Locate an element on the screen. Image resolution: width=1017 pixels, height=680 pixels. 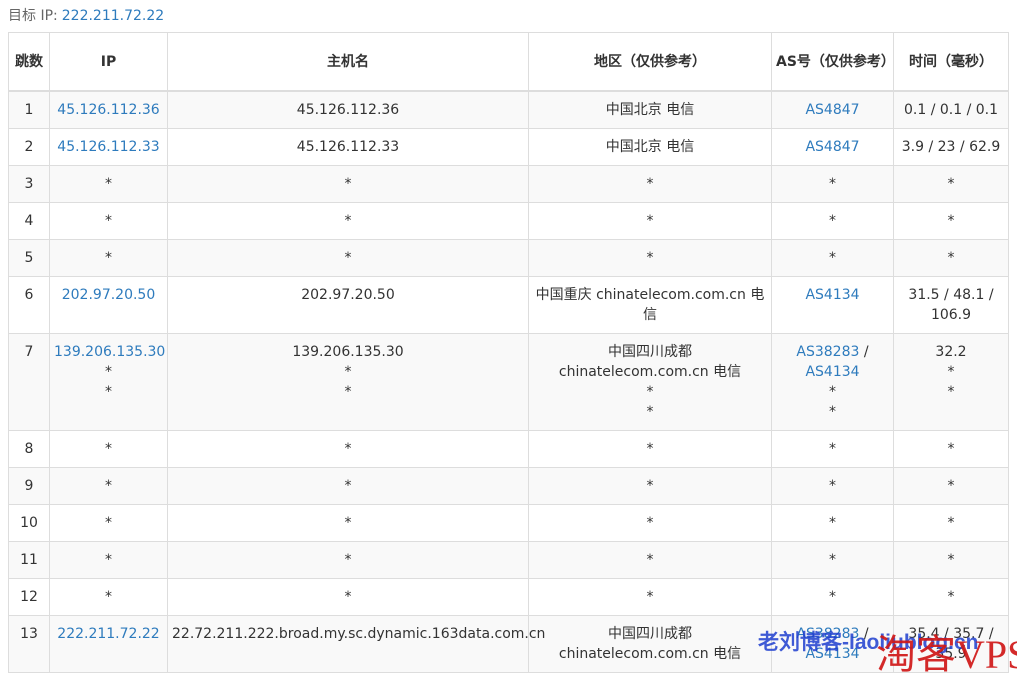
time-text: 32.2 is located at coordinates (951, 352).